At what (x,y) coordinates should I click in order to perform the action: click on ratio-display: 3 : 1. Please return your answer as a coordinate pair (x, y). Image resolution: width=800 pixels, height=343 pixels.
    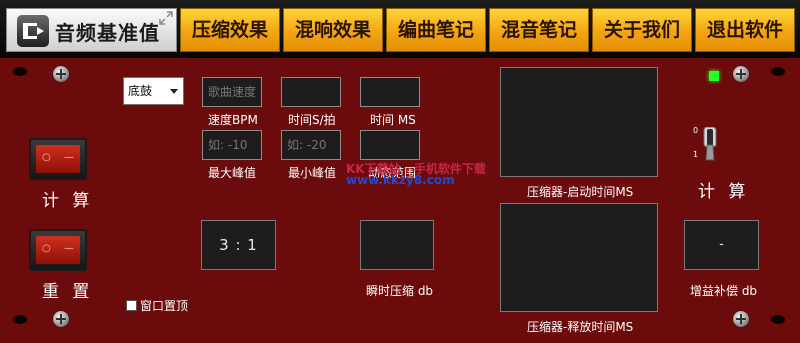
    Looking at the image, I should click on (238, 245).